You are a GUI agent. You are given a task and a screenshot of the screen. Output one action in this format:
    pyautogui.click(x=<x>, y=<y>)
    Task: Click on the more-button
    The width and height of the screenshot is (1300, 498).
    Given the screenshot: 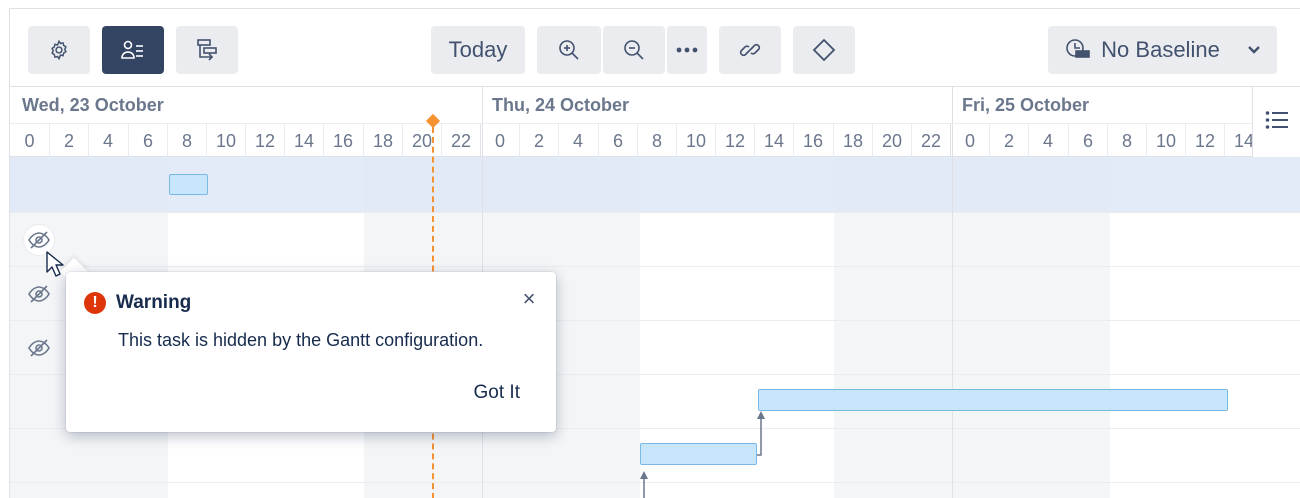 What is the action you would take?
    pyautogui.click(x=687, y=50)
    